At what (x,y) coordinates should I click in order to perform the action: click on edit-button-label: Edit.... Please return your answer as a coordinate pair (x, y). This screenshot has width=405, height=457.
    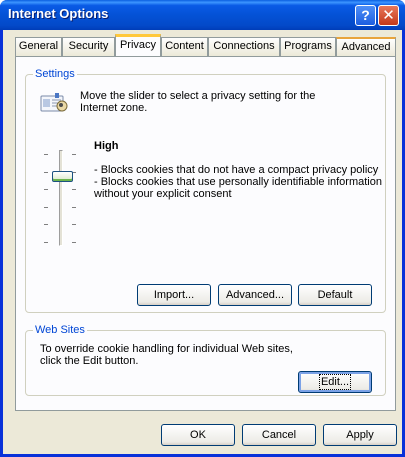
    Looking at the image, I should click on (335, 382).